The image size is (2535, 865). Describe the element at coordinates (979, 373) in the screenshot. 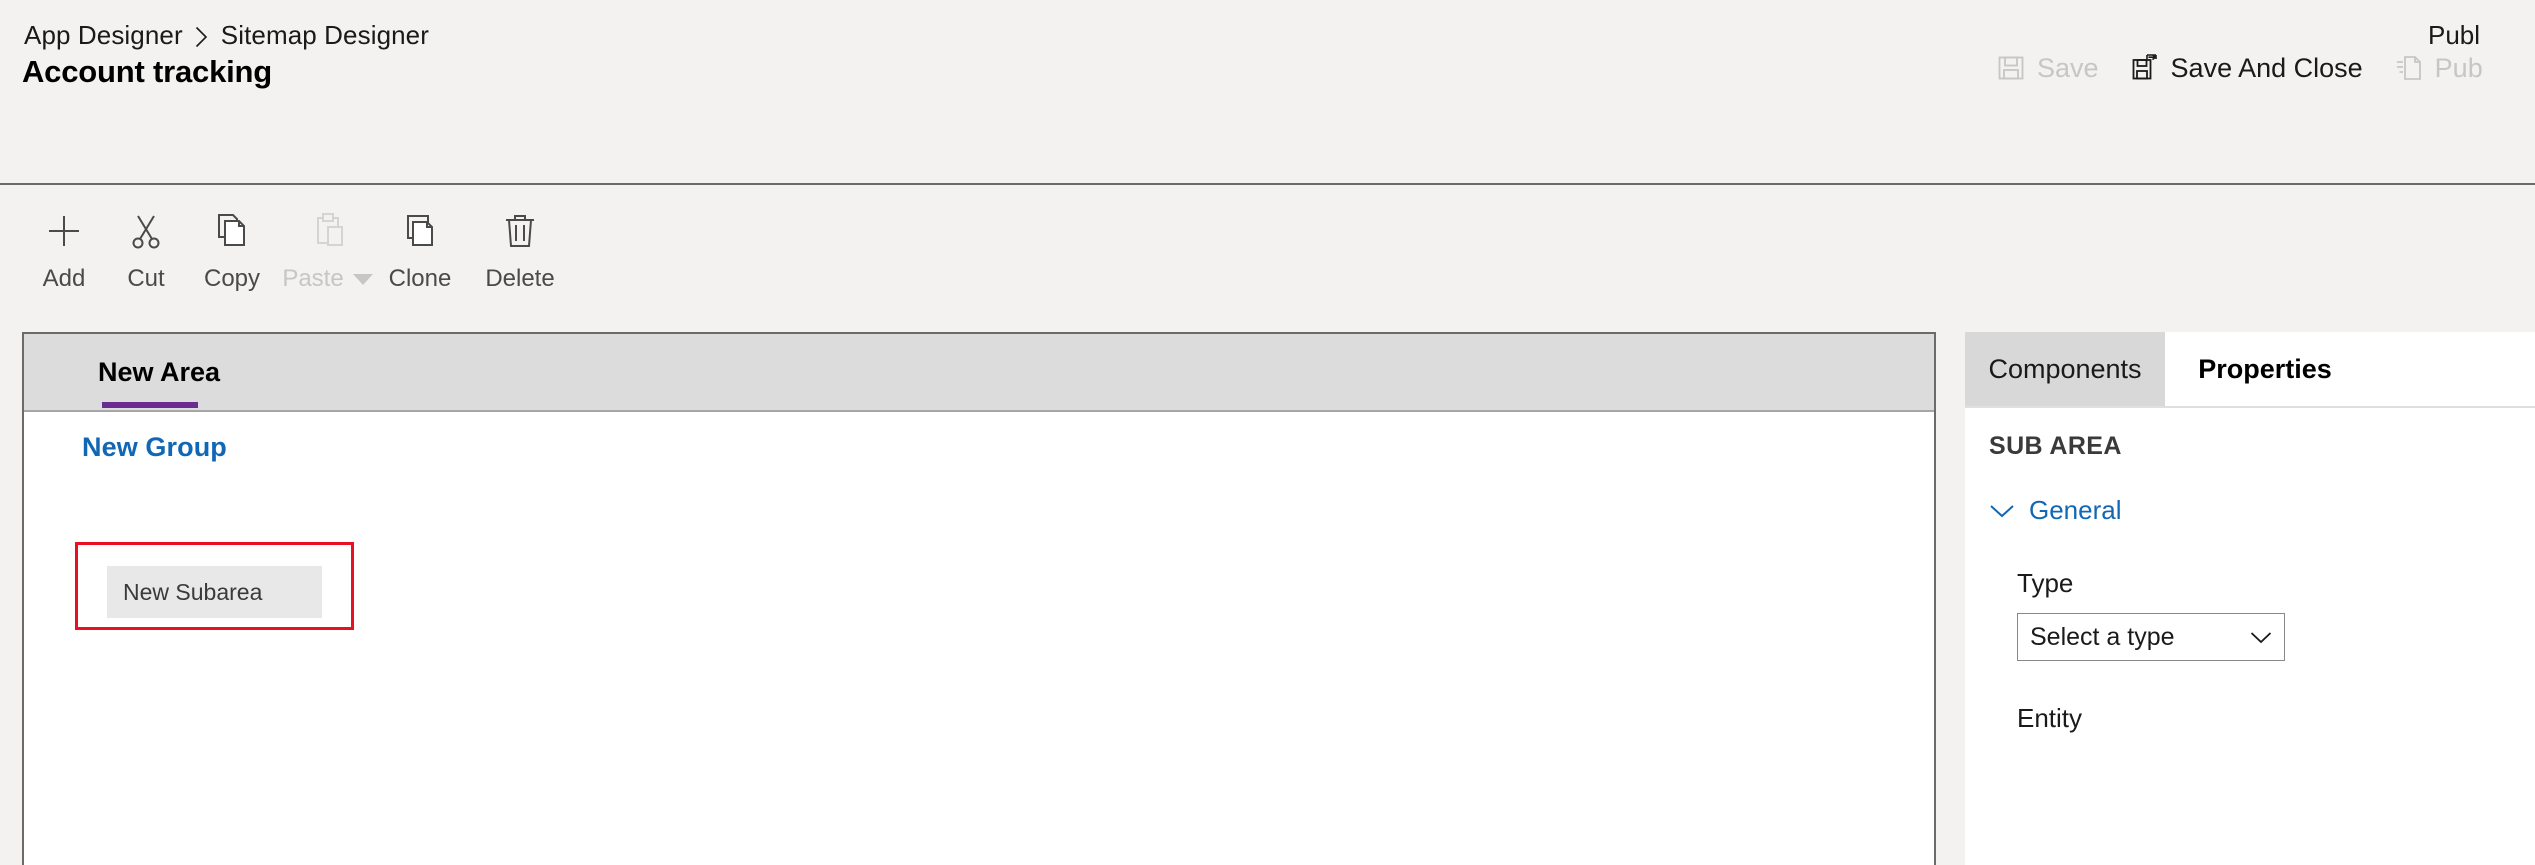

I see `area-tabstrip: New Area` at that location.